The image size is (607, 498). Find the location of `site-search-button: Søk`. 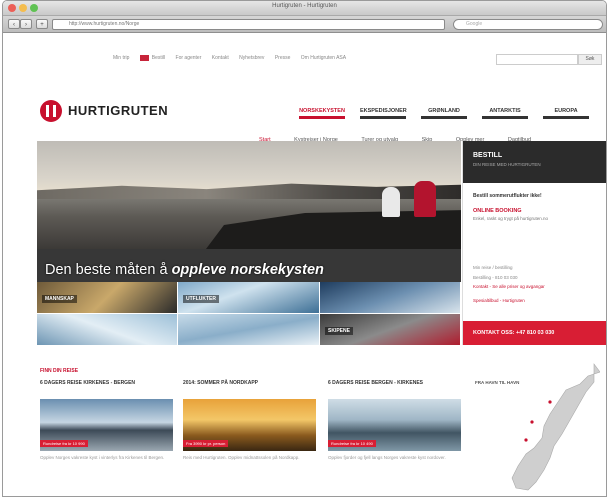

site-search-button: Søk is located at coordinates (590, 59).